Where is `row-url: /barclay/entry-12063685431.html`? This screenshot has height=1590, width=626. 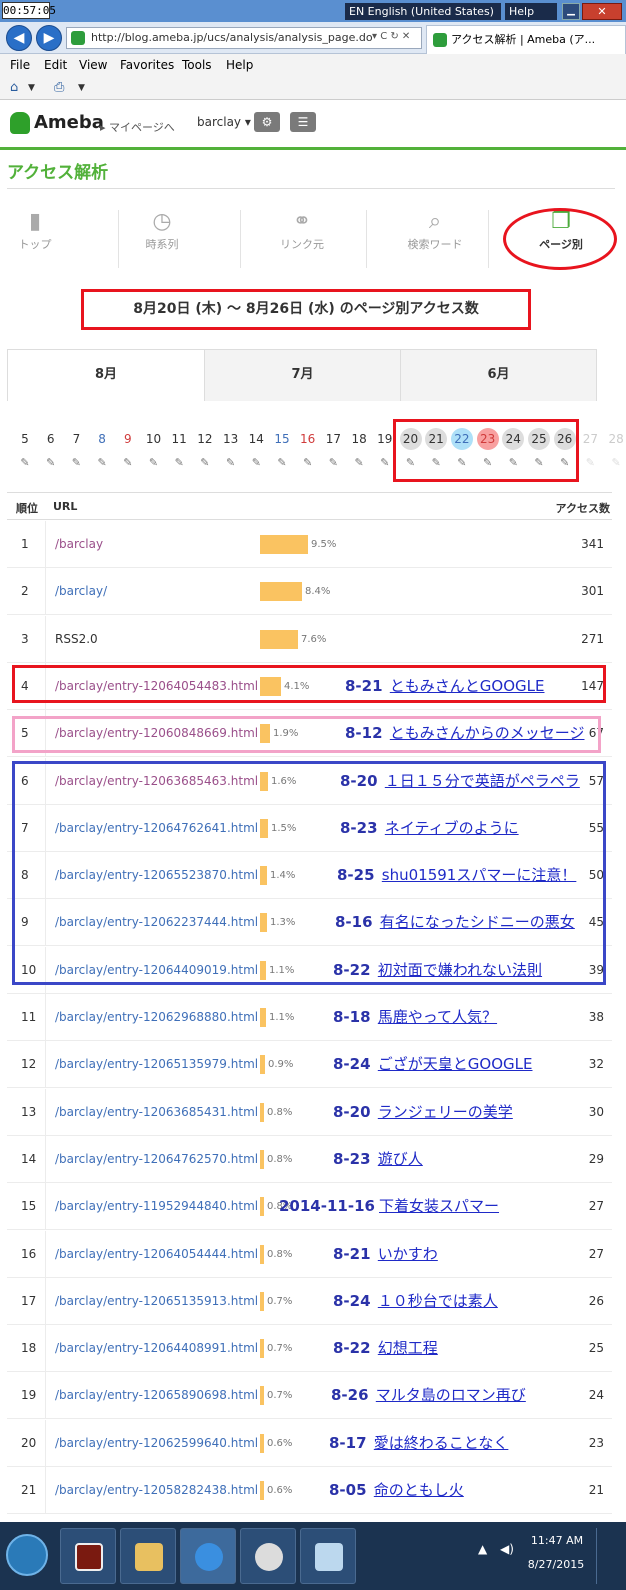
row-url: /barclay/entry-12063685431.html is located at coordinates (156, 1112).